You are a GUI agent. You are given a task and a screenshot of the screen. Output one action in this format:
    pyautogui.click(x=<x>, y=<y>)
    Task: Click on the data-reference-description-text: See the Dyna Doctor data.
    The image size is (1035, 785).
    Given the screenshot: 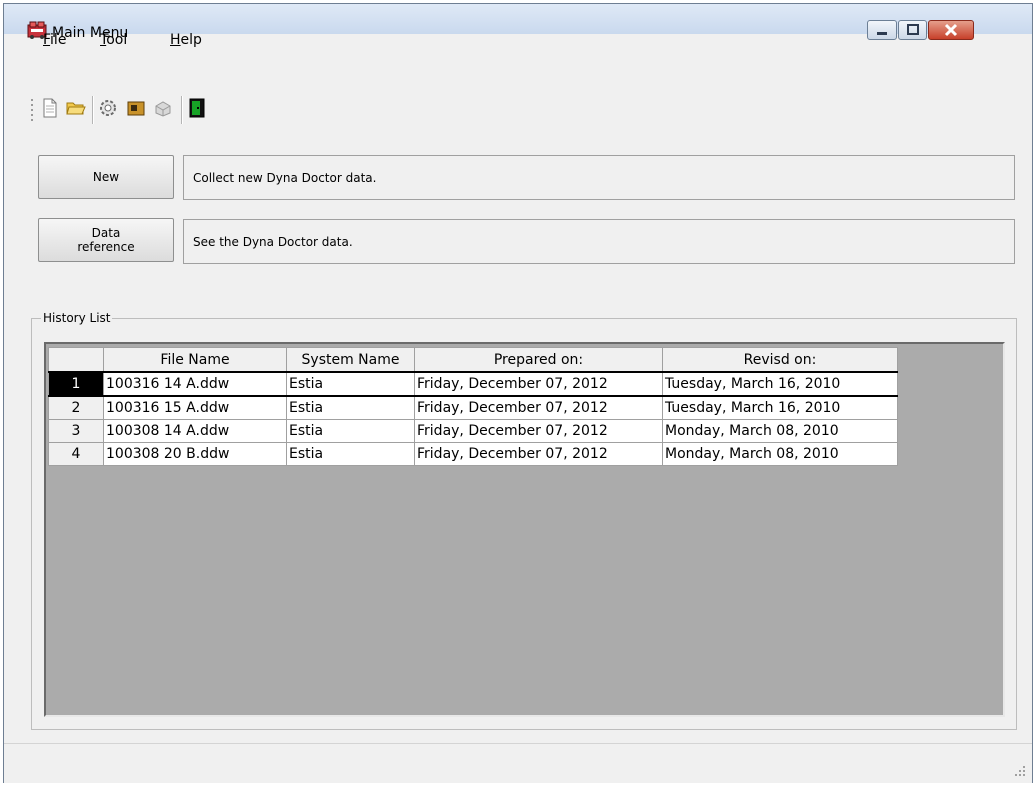 What is the action you would take?
    pyautogui.click(x=273, y=241)
    